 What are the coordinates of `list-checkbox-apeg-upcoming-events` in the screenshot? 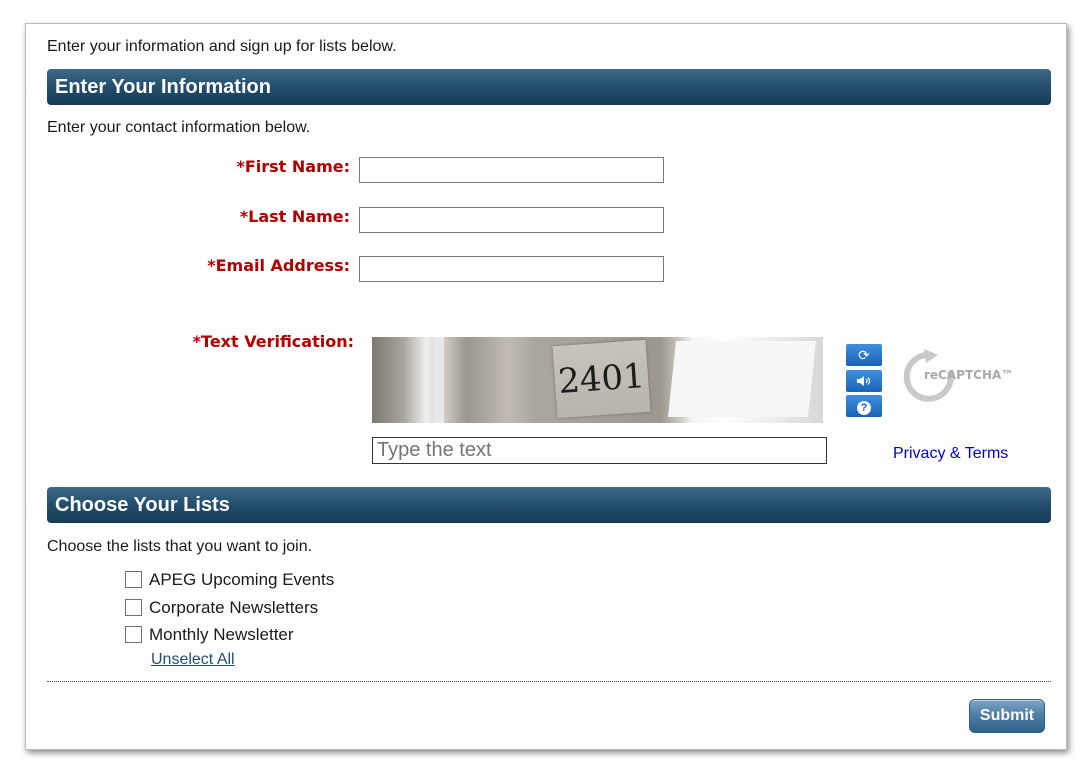 It's located at (133, 579).